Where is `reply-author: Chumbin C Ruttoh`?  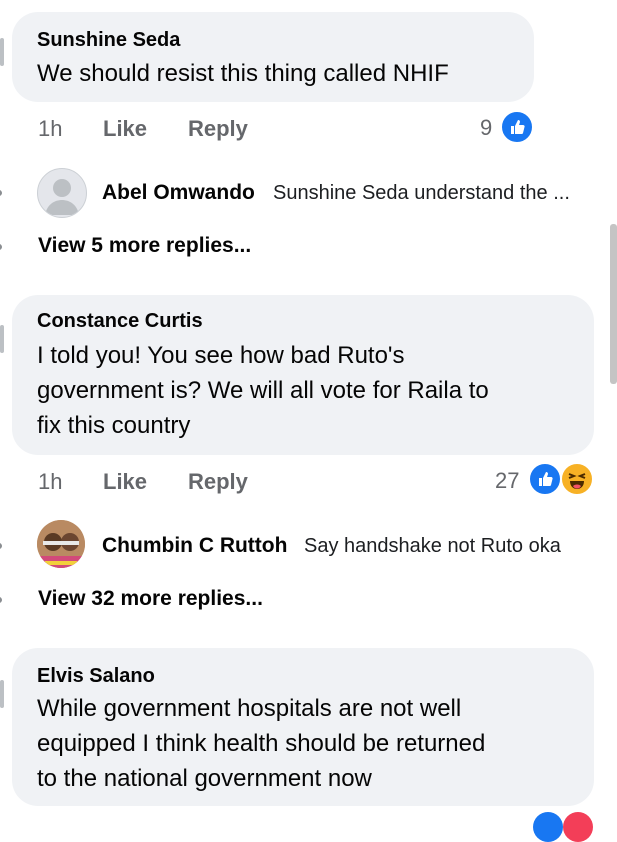 reply-author: Chumbin C Ruttoh is located at coordinates (194, 546).